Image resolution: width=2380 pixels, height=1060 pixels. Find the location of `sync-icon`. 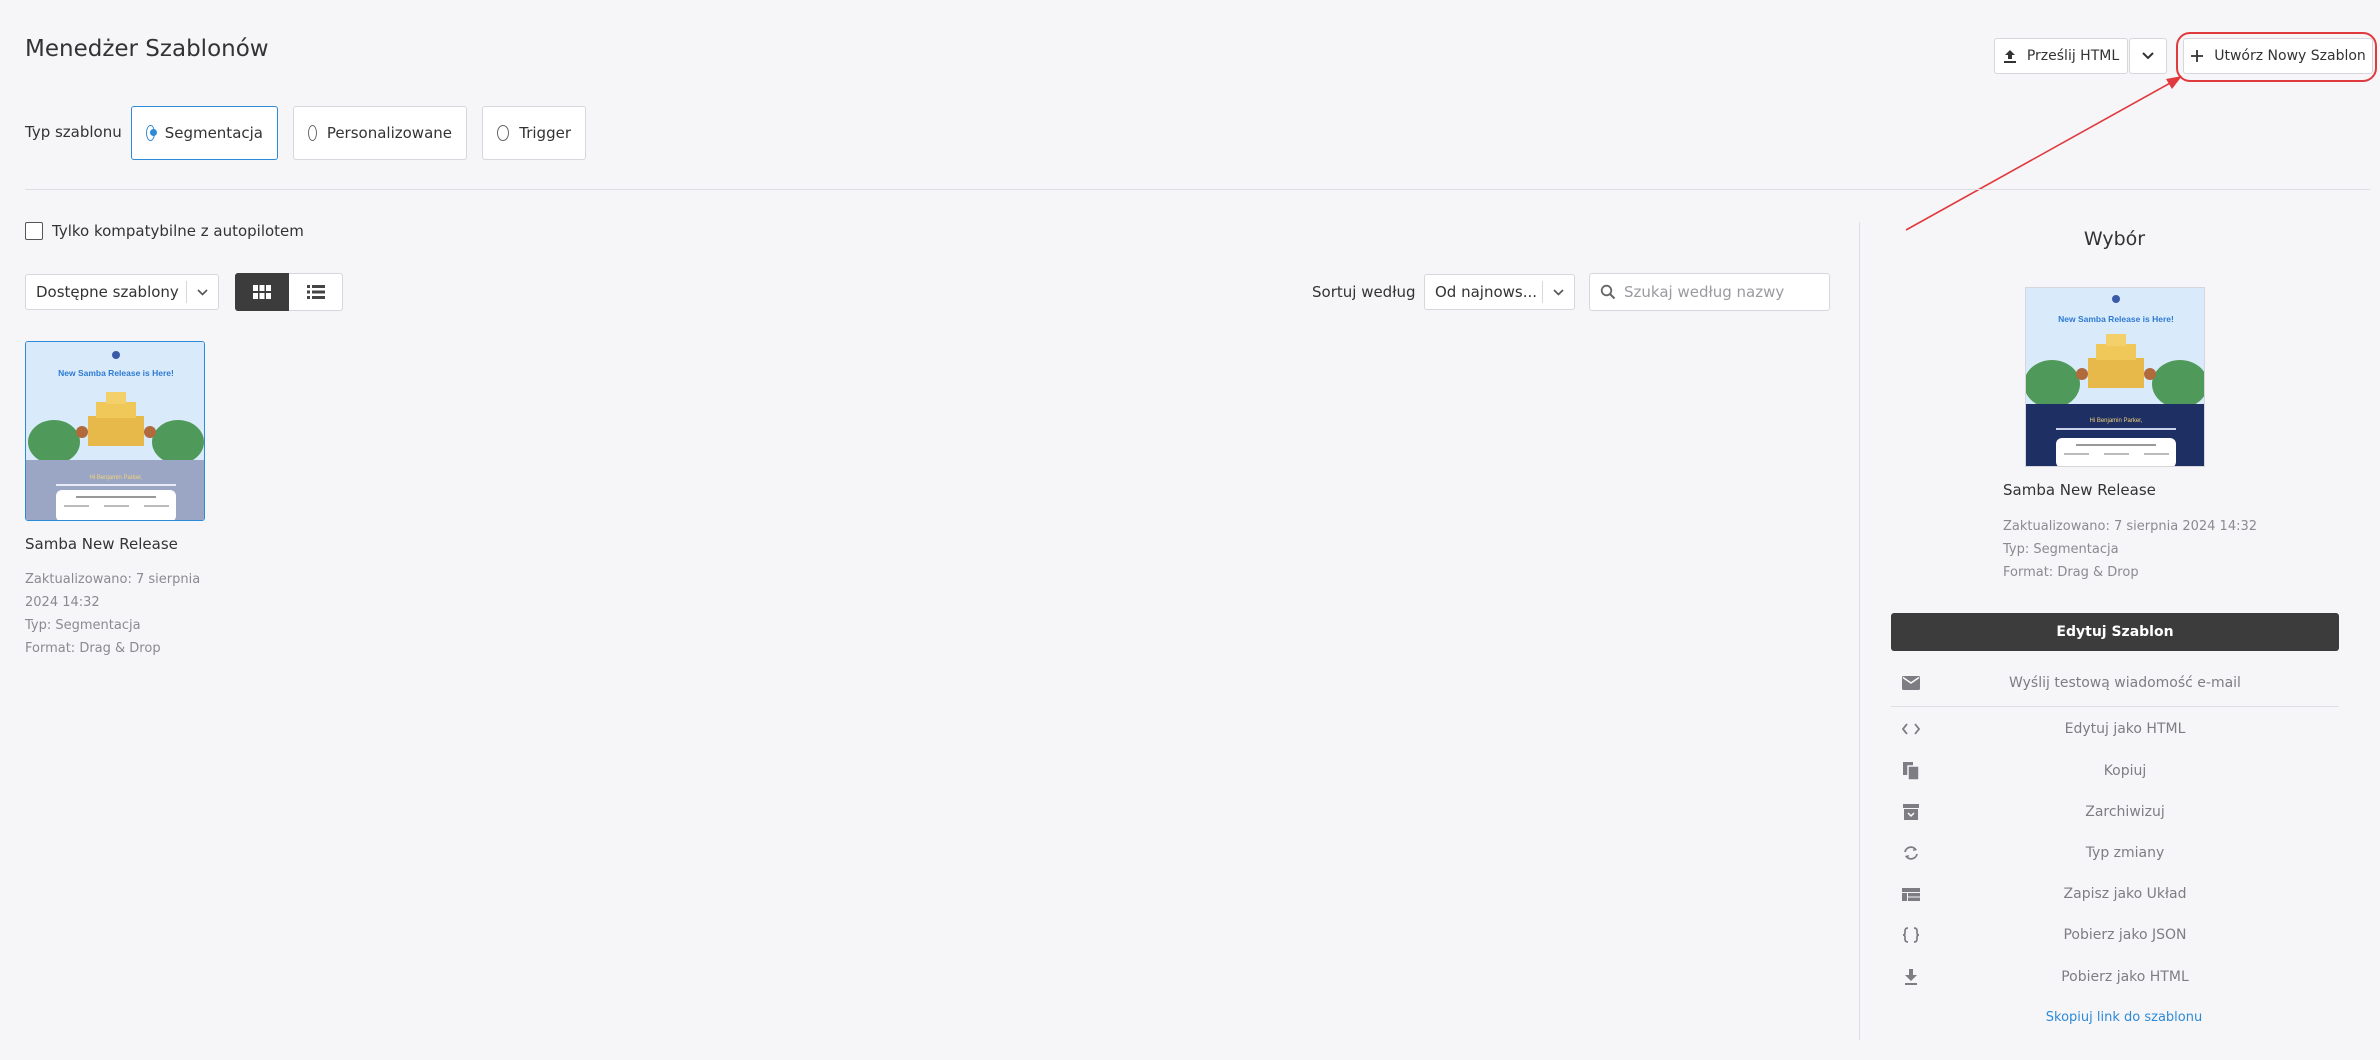

sync-icon is located at coordinates (1909, 853).